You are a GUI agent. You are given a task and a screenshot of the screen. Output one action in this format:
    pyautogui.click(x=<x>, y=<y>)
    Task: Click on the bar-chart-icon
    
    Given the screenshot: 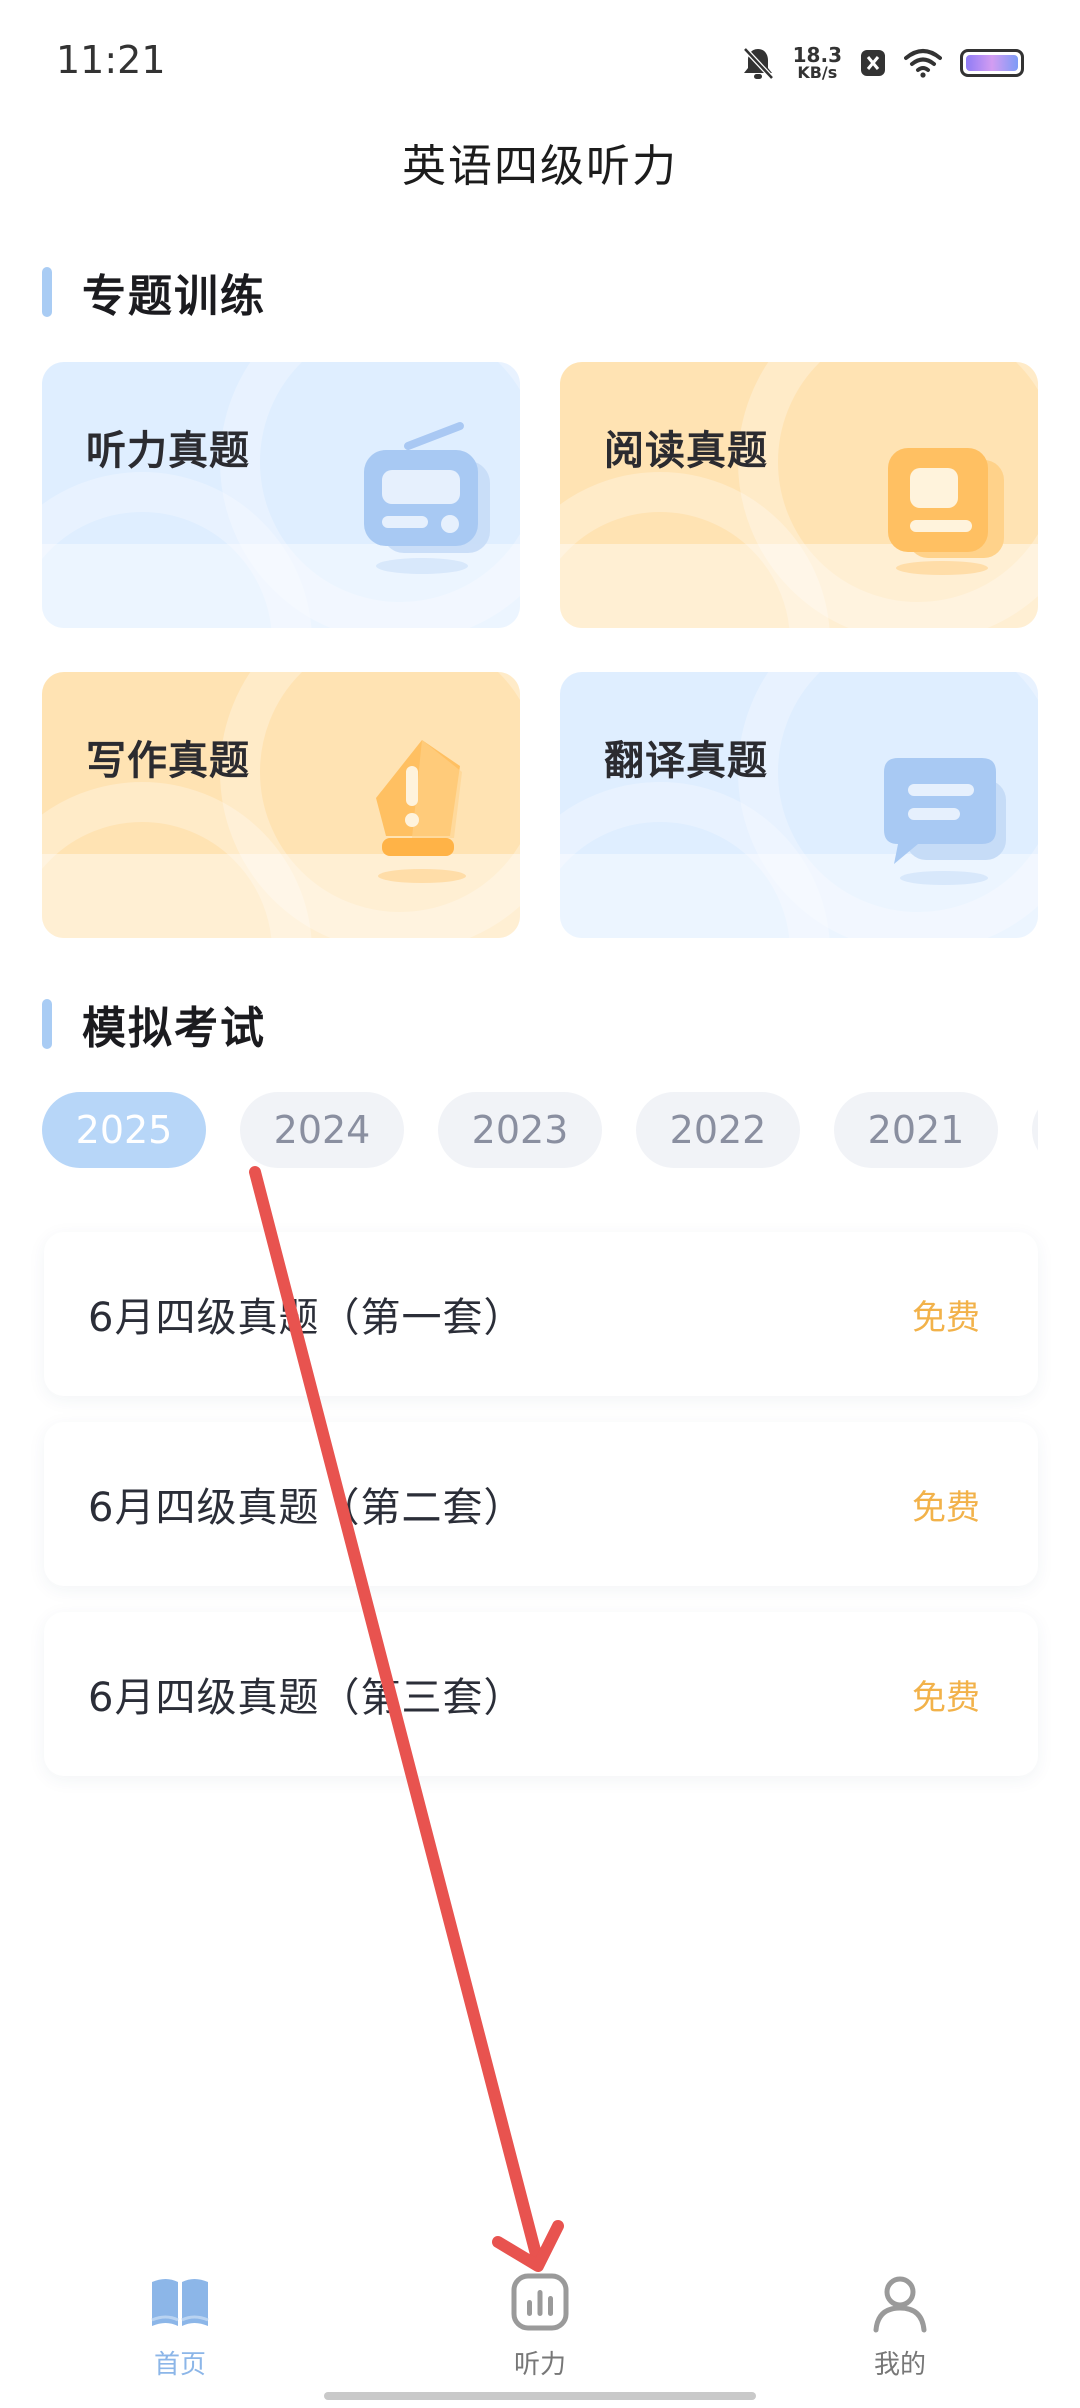 What is the action you would take?
    pyautogui.click(x=540, y=2302)
    